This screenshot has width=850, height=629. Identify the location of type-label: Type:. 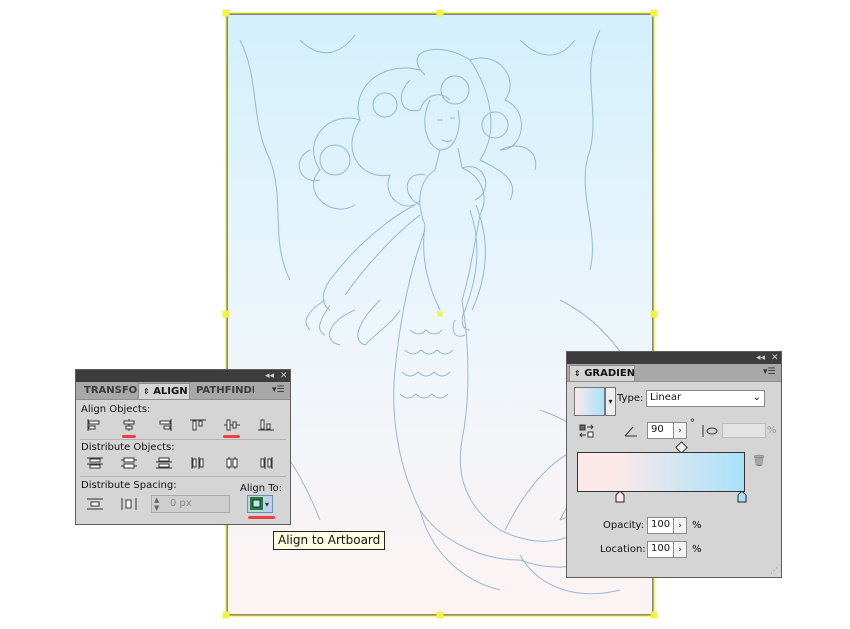
(630, 398).